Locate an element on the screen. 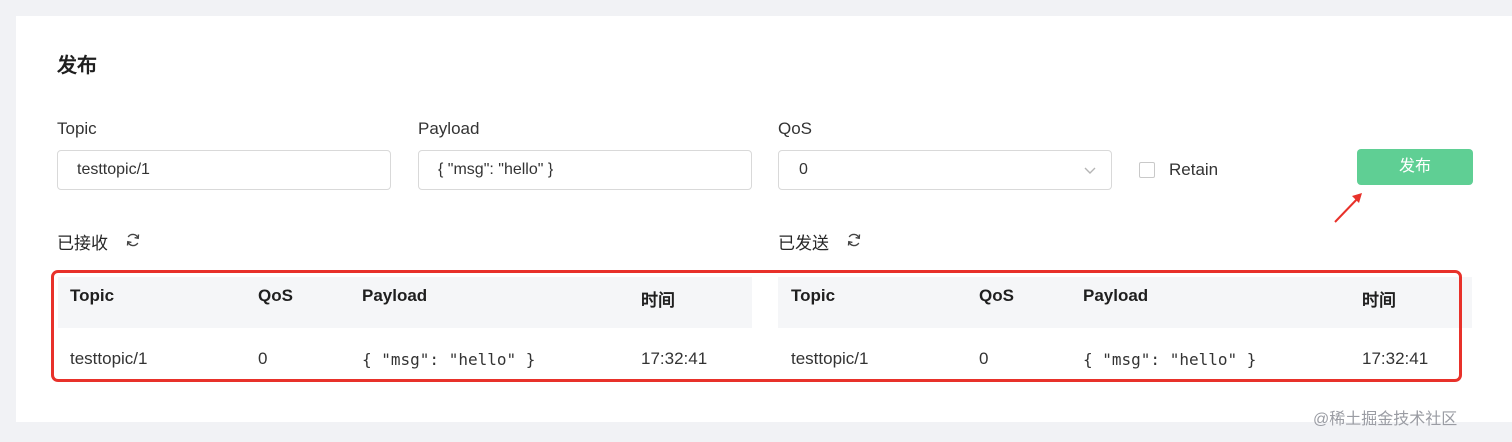 The image size is (1512, 442). publish-button: 发布 is located at coordinates (1415, 167).